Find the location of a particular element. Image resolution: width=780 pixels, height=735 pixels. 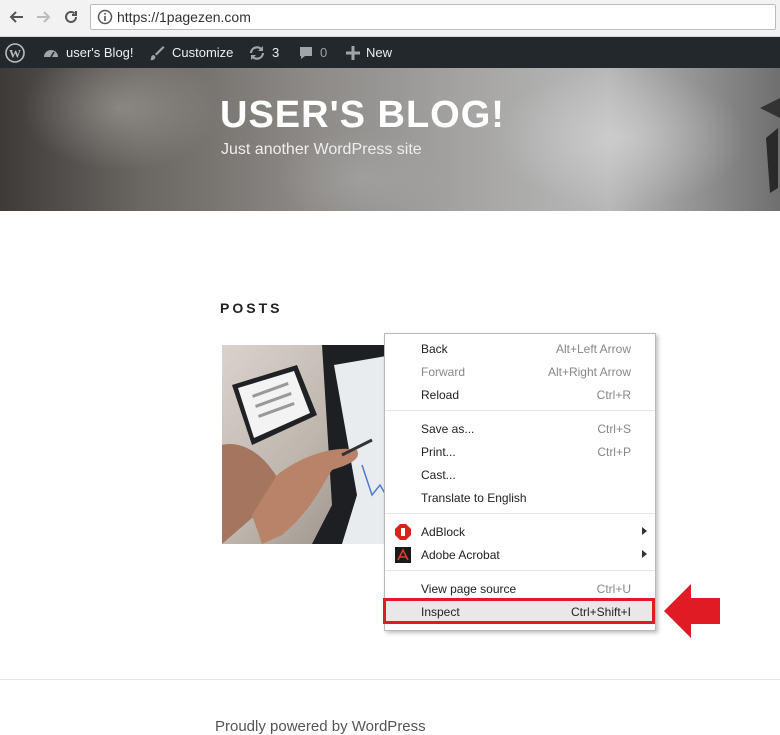

site-name-label: user's Blog! is located at coordinates (100, 52).